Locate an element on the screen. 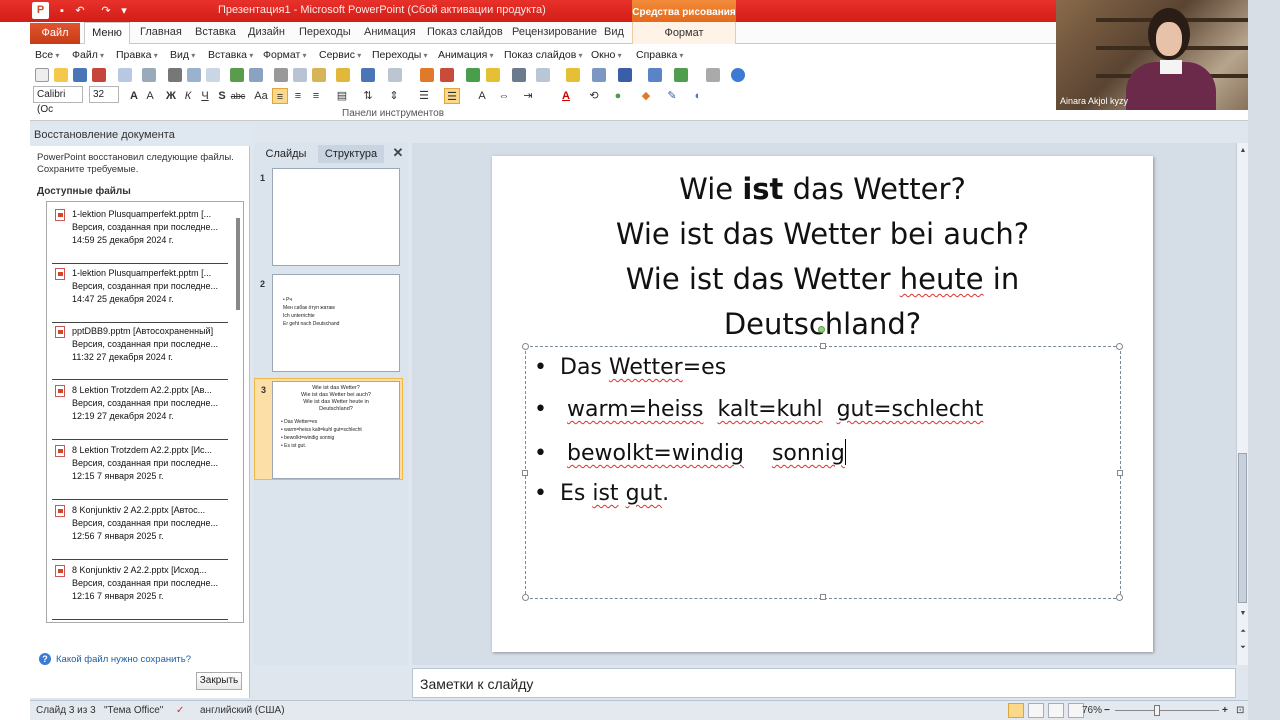 Image resolution: width=1280 pixels, height=720 pixels. zoom-out-button: − is located at coordinates (1107, 710).